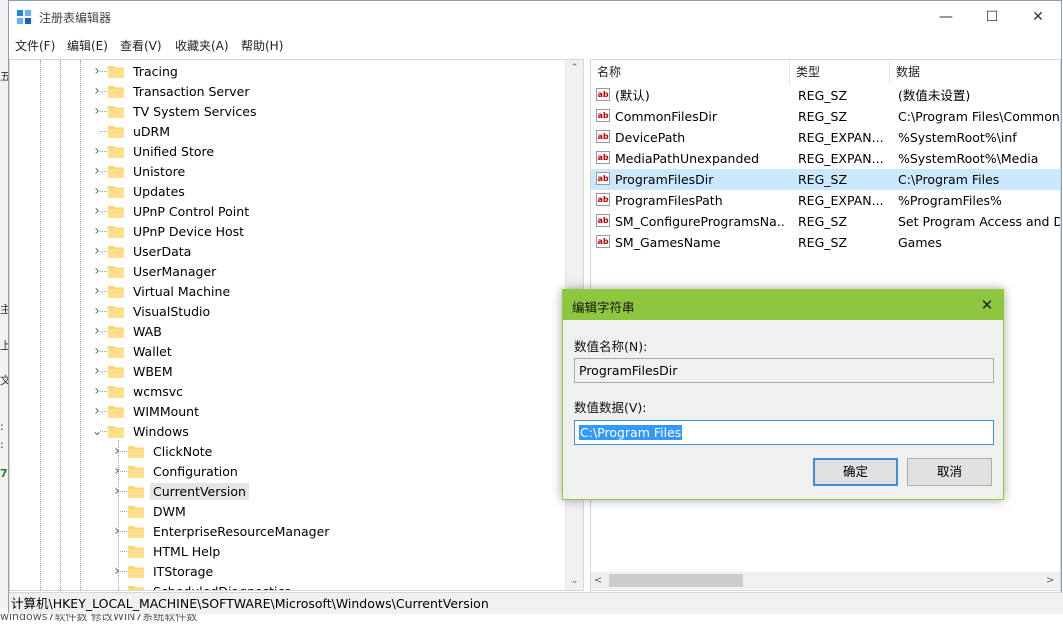  What do you see at coordinates (175, 271) in the screenshot?
I see `tree-node-label: UserManager` at bounding box center [175, 271].